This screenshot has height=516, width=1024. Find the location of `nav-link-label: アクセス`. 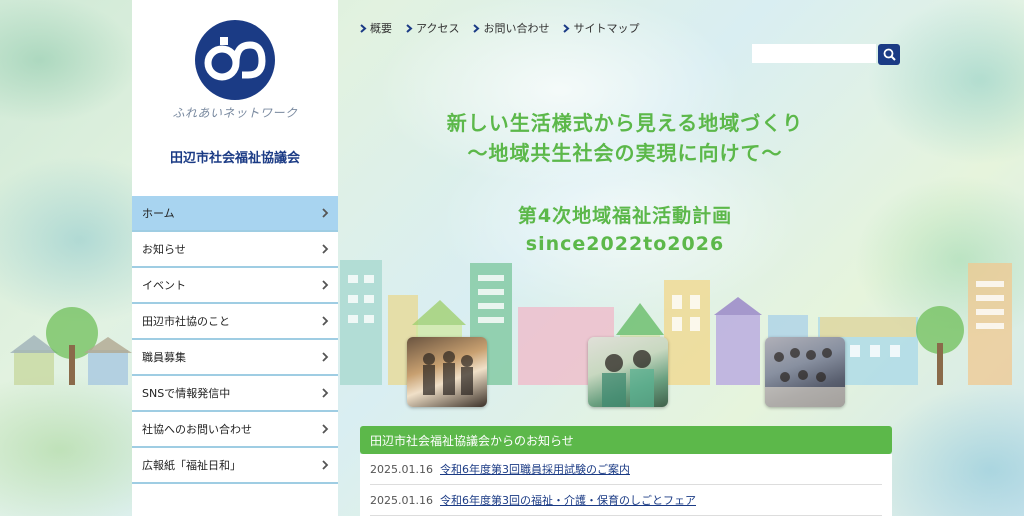

nav-link-label: アクセス is located at coordinates (438, 28).